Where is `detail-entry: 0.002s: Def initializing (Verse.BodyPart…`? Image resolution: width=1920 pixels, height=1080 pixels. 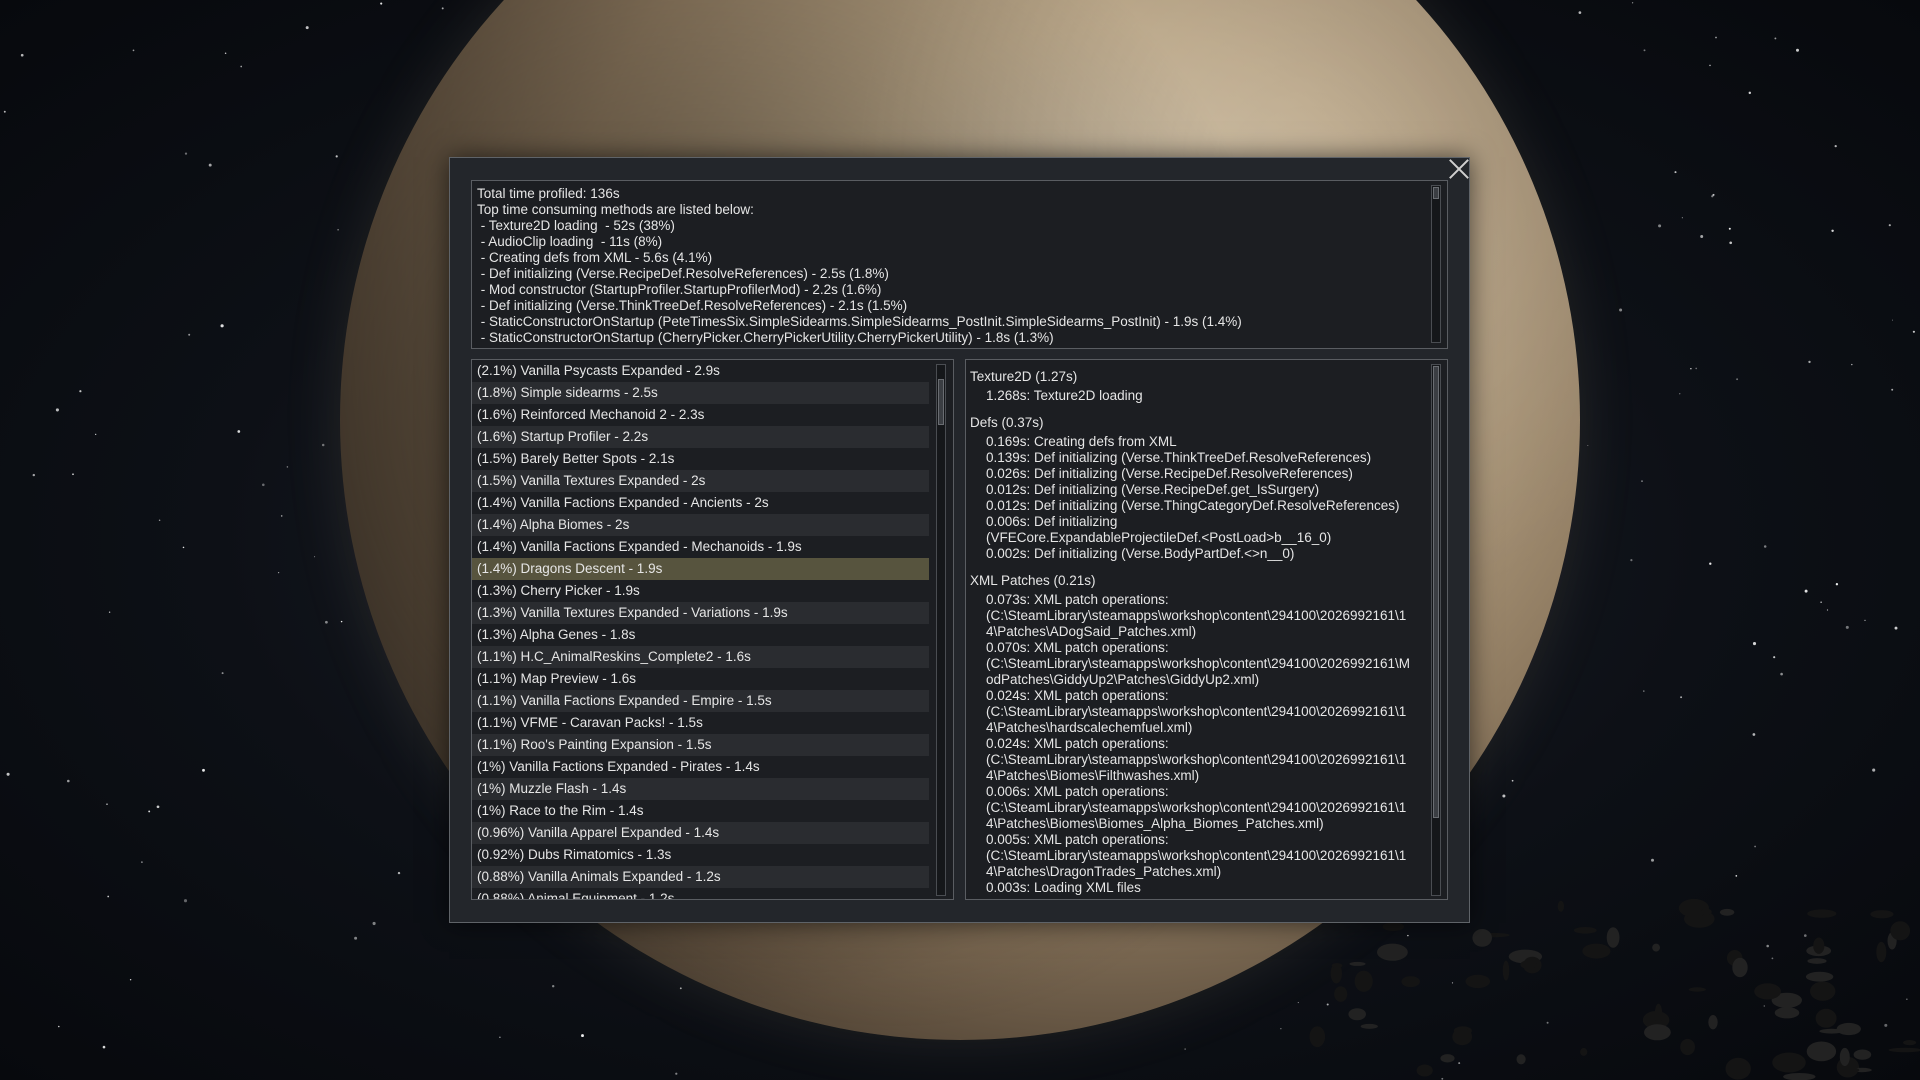 detail-entry: 0.002s: Def initializing (Verse.BodyPart… is located at coordinates (1140, 553).